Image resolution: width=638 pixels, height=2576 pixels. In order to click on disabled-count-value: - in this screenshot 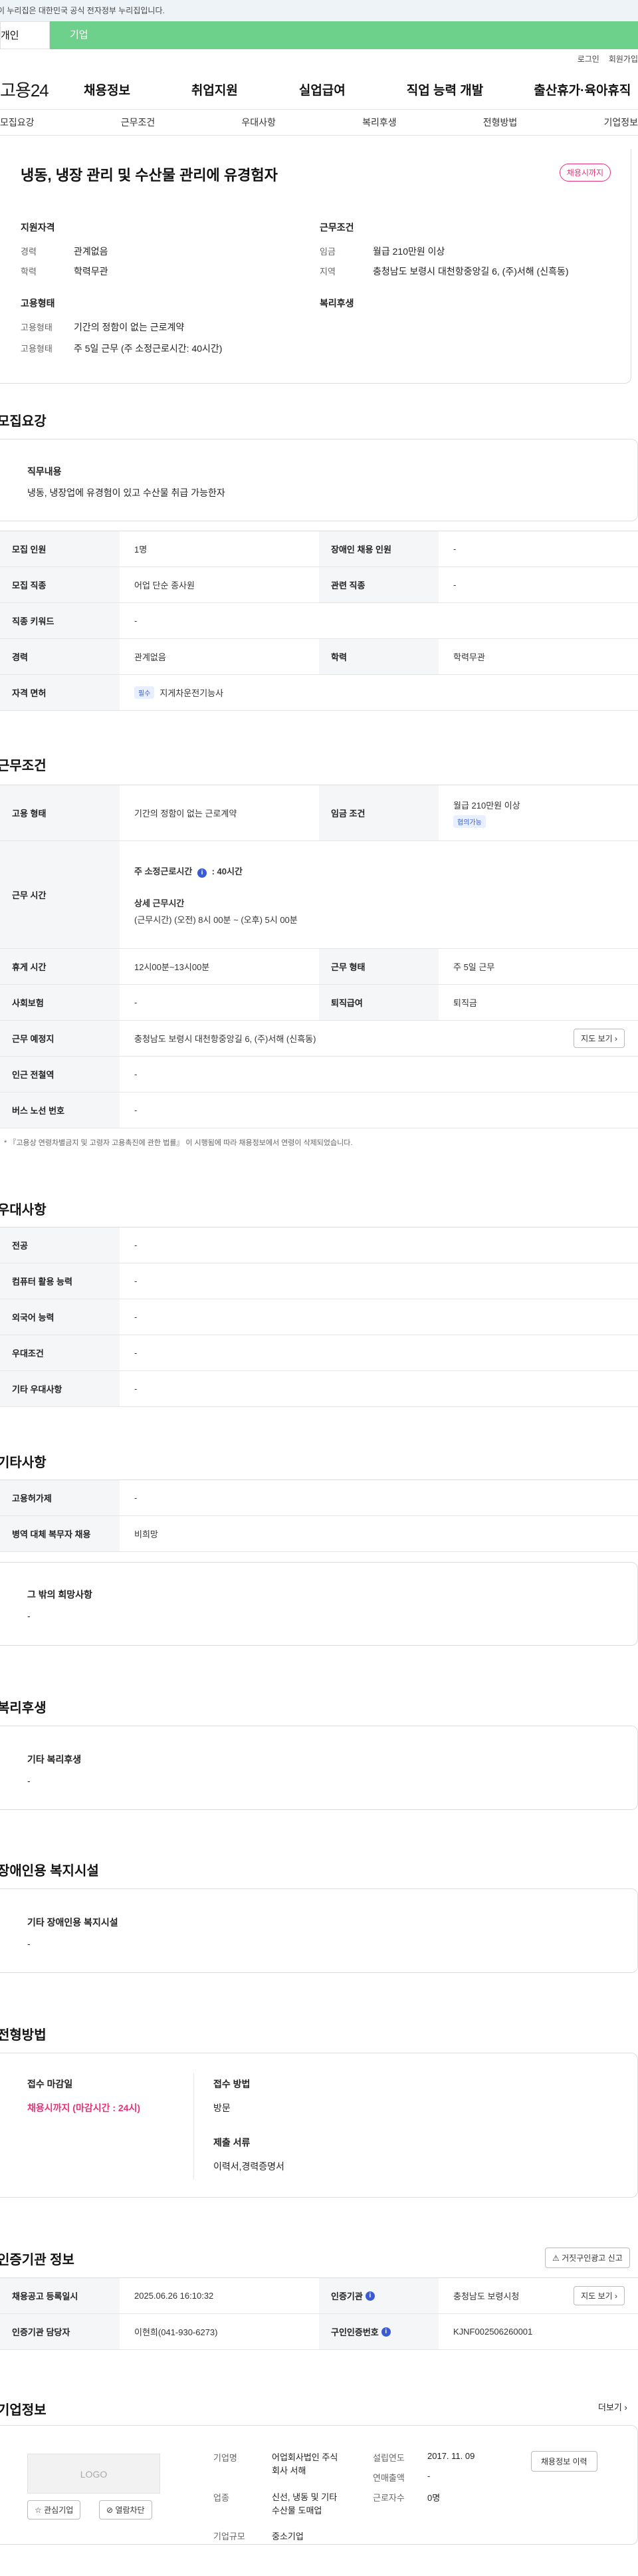, I will do `click(455, 549)`.